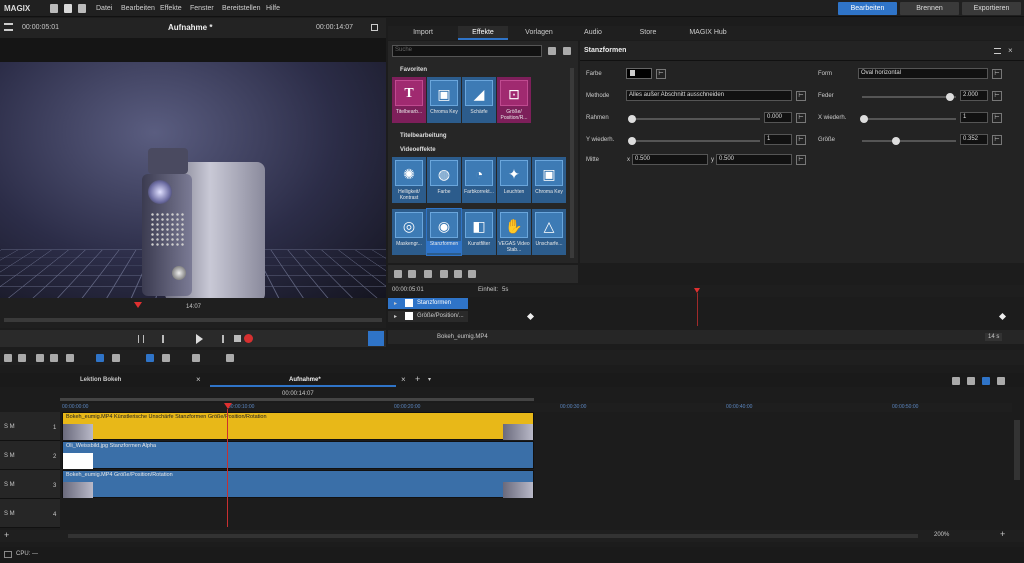 Image resolution: width=1024 pixels, height=563 pixels. Describe the element at coordinates (1002, 316) in the screenshot. I see `keyframe-diamond-icon` at that location.